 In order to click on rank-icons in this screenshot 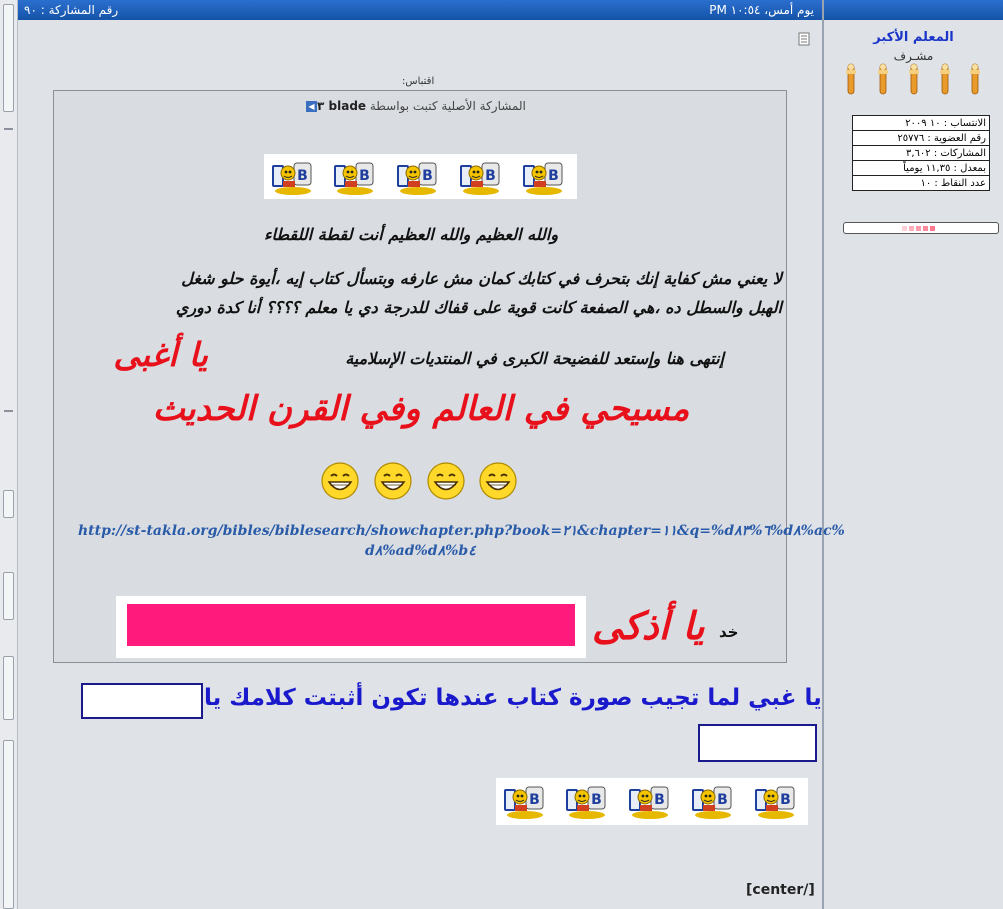, I will do `click(919, 80)`.